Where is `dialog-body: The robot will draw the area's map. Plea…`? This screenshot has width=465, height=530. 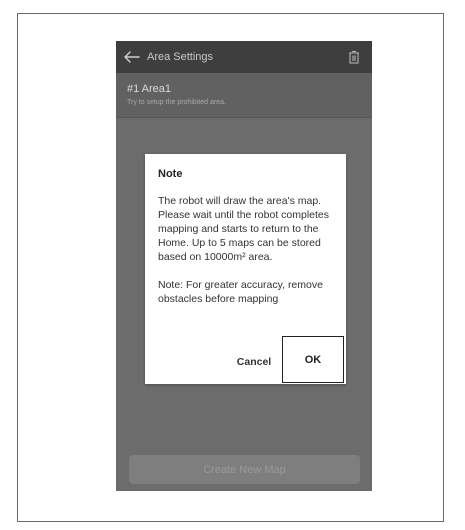
dialog-body: The robot will draw the area's map. Plea… is located at coordinates (247, 264).